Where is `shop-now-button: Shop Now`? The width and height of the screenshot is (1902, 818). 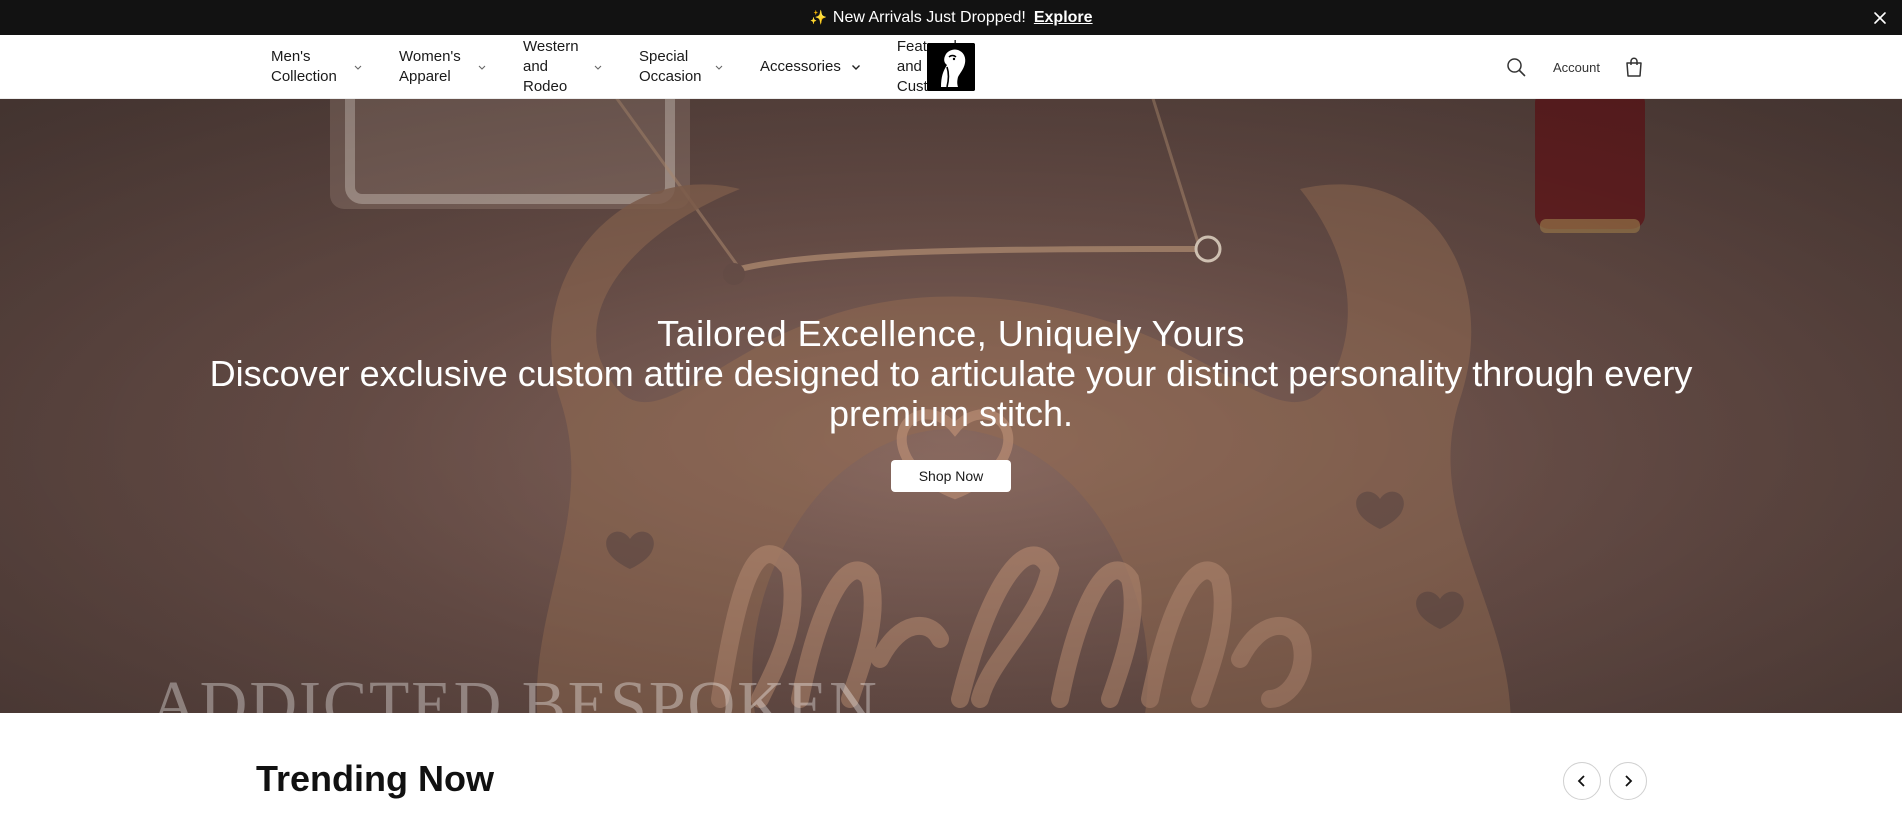
shop-now-button: Shop Now is located at coordinates (951, 476).